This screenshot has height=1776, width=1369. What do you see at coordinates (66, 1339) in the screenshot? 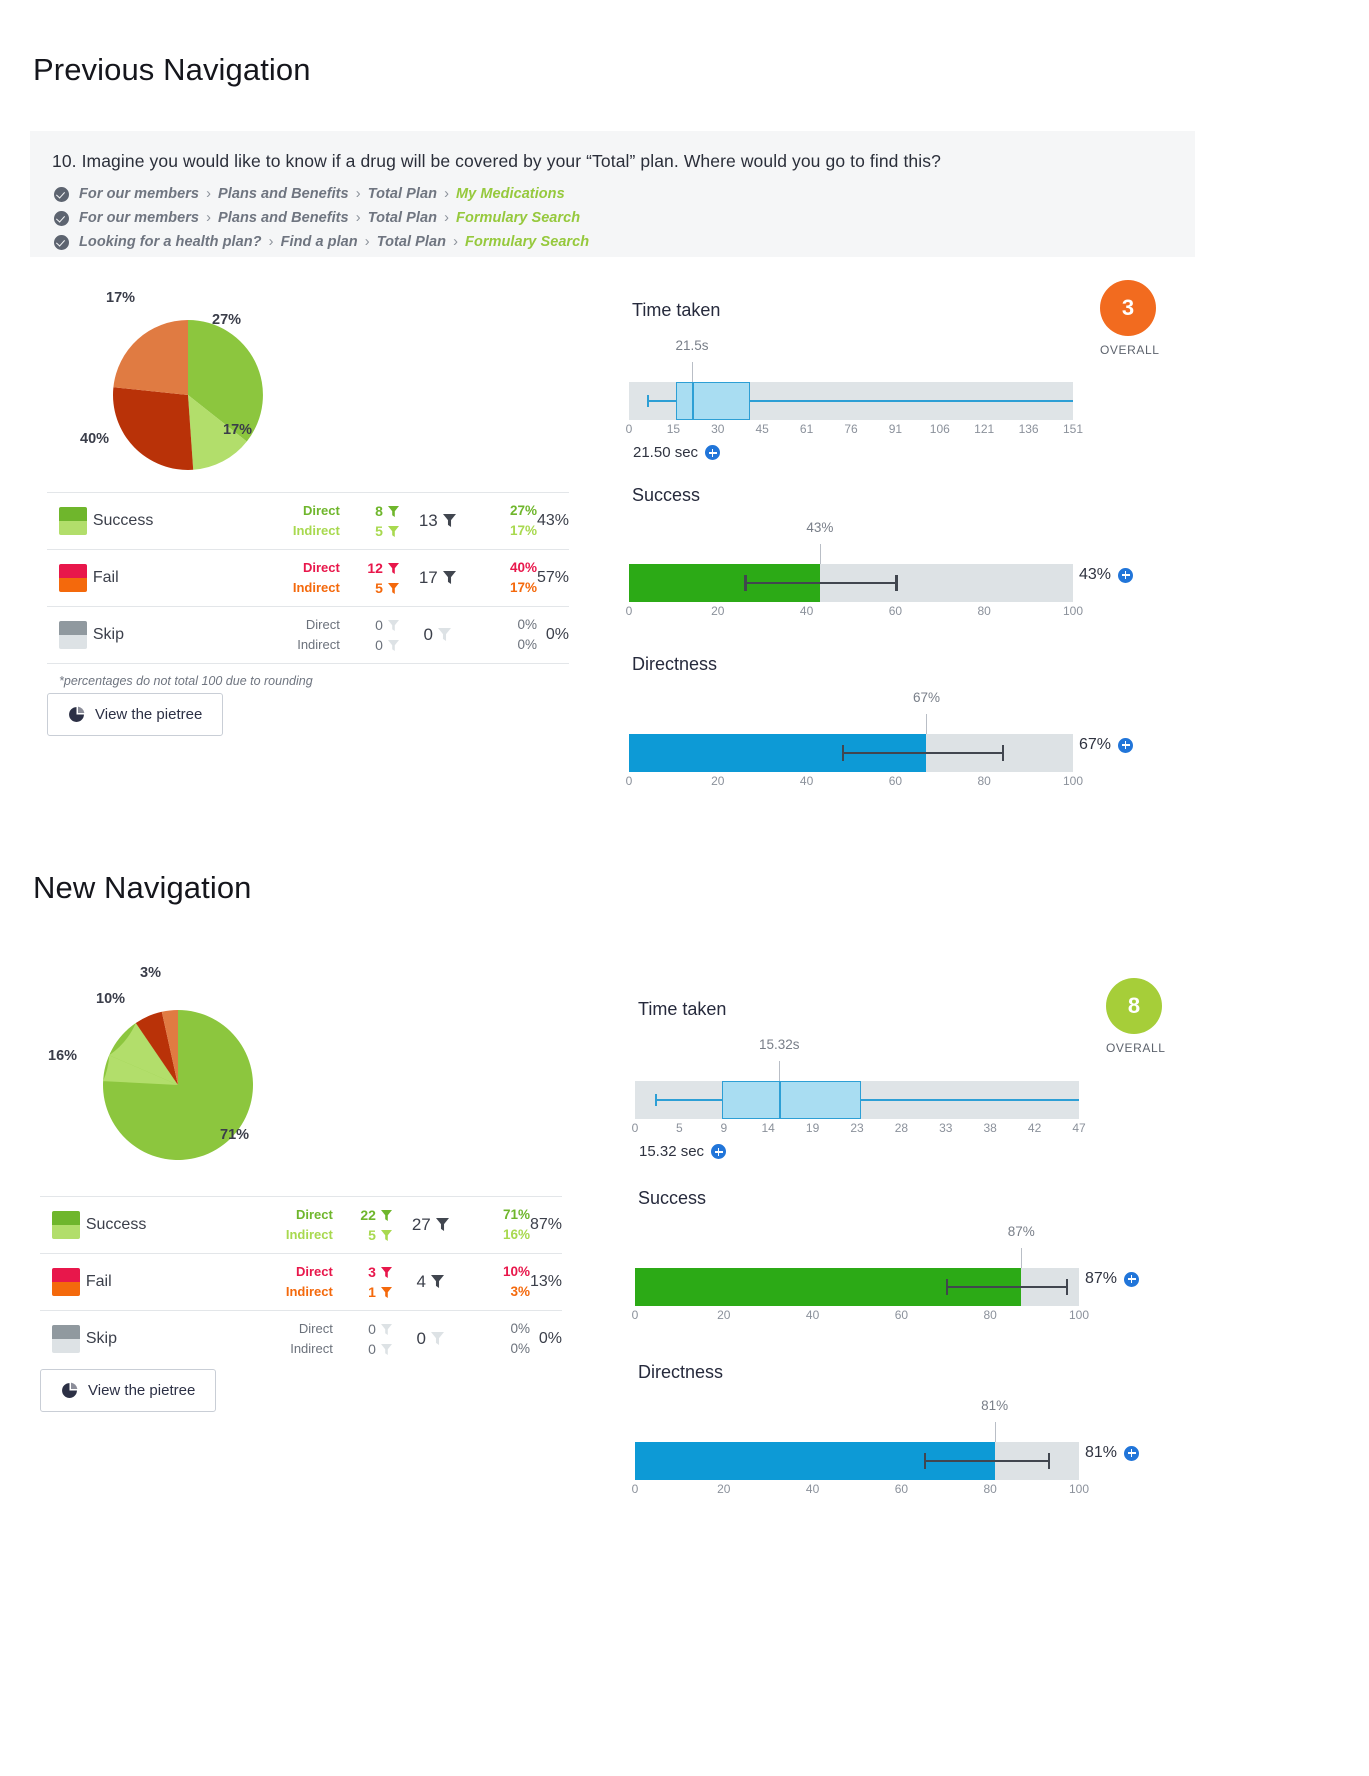
I see `legend-swatch-skip` at bounding box center [66, 1339].